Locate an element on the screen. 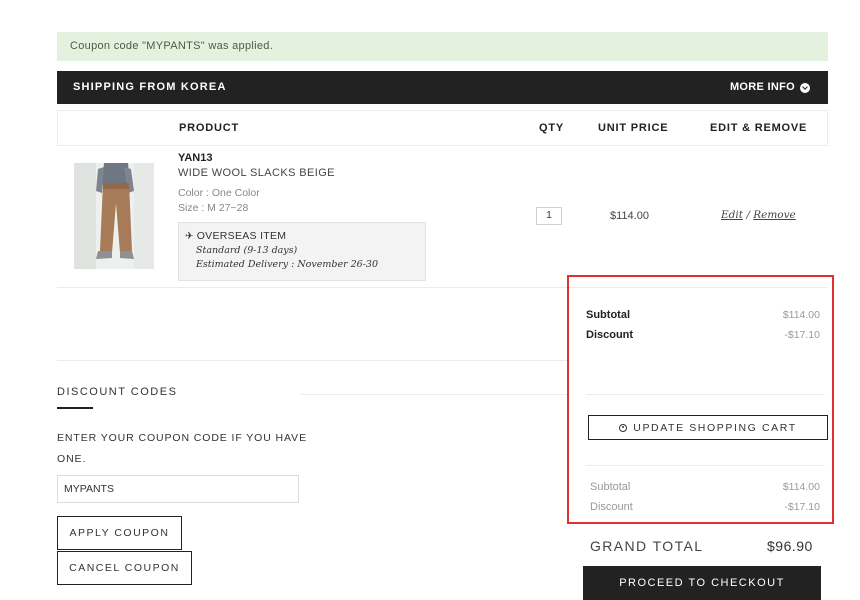 The height and width of the screenshot is (600, 860). discount-value: -$17.10 is located at coordinates (802, 335).